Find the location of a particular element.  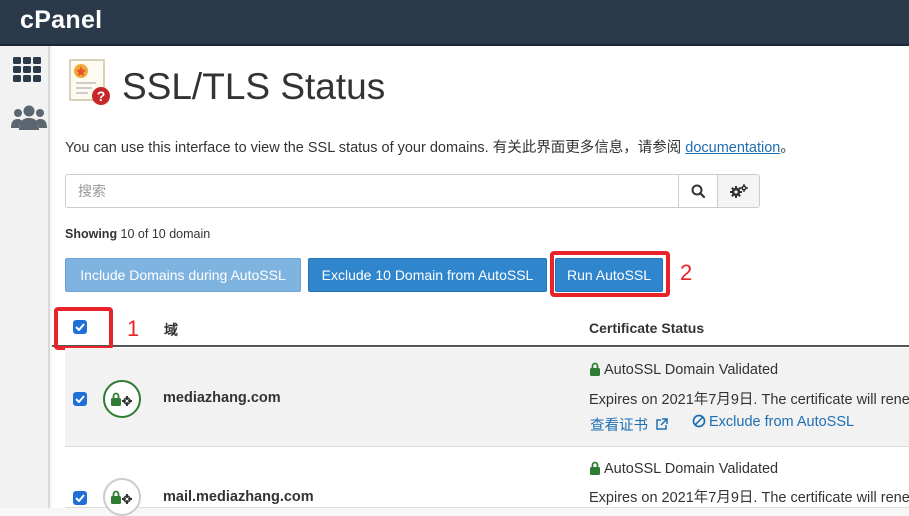

grid-icon is located at coordinates (27, 70).